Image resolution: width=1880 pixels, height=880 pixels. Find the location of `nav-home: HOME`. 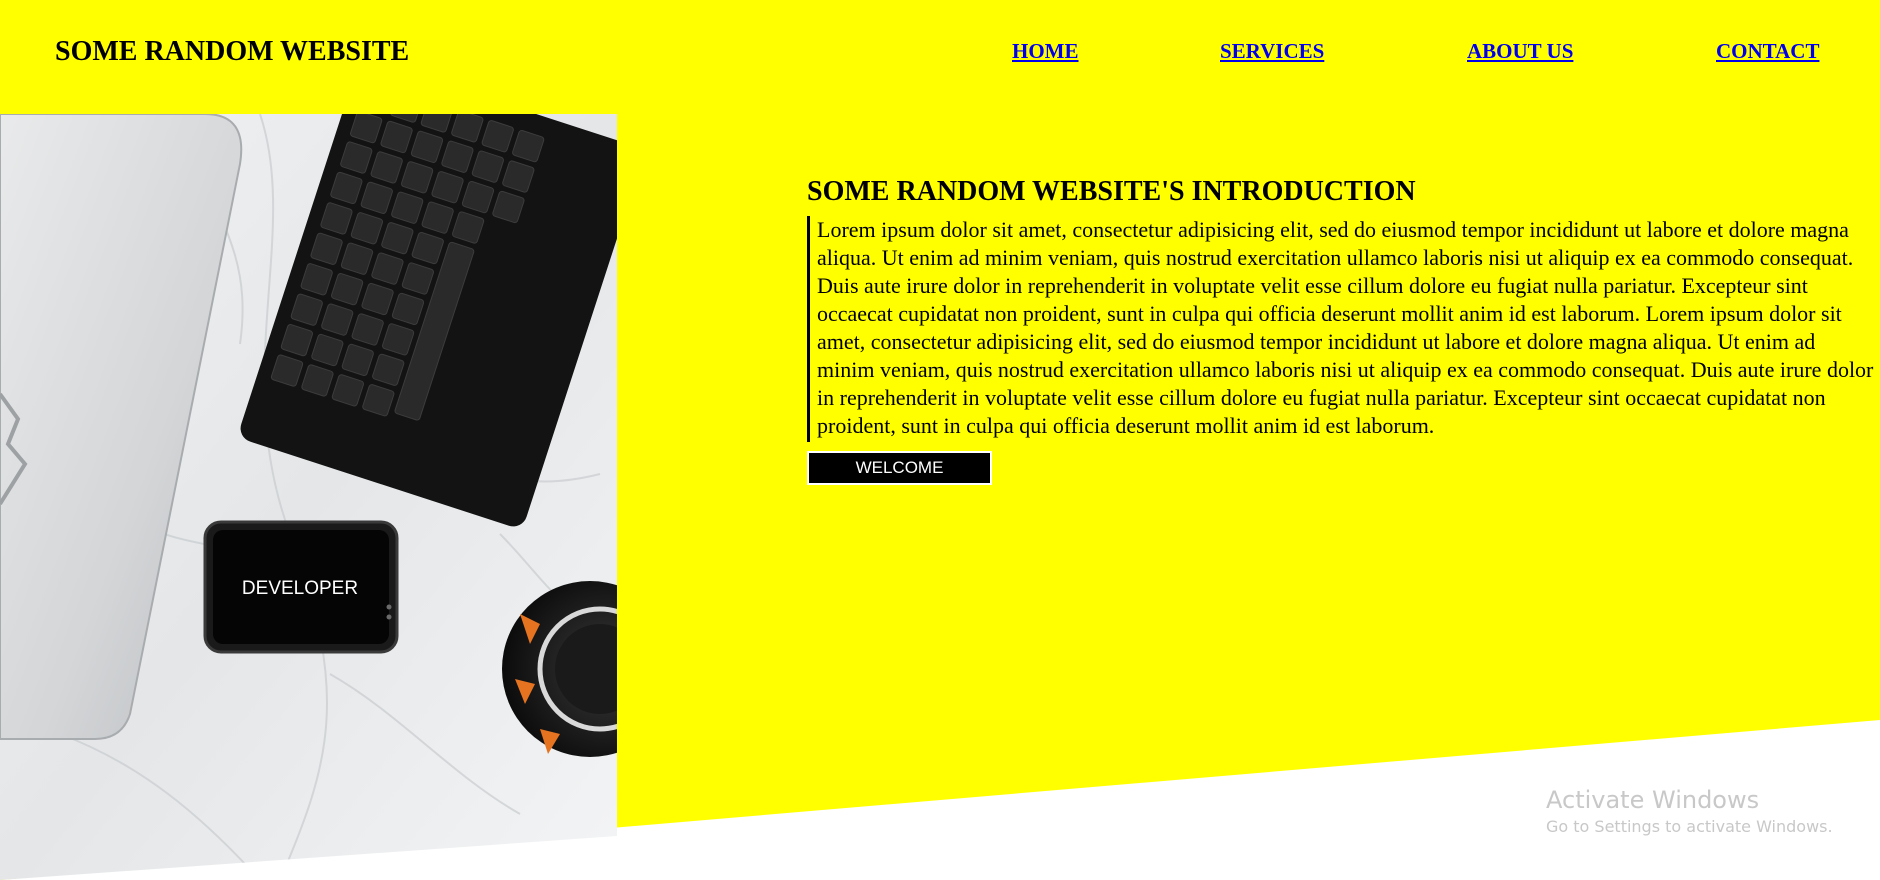

nav-home: HOME is located at coordinates (1045, 51).